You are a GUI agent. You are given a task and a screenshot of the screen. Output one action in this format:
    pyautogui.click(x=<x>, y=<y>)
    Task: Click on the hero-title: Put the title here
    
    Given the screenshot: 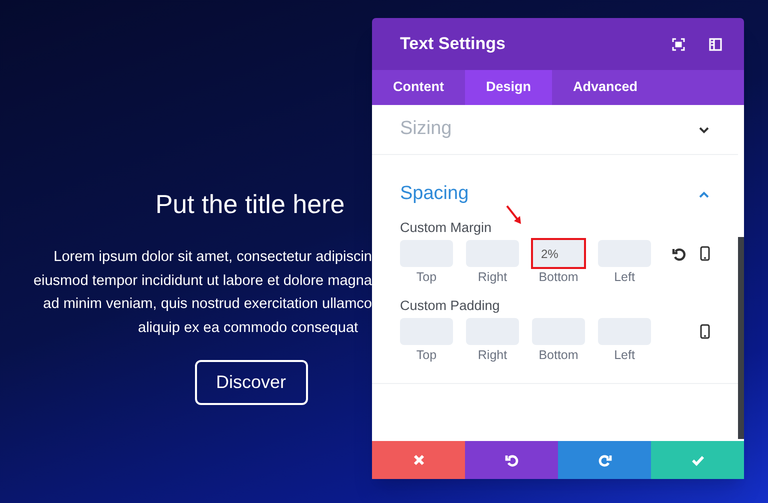 What is the action you would take?
    pyautogui.click(x=250, y=204)
    